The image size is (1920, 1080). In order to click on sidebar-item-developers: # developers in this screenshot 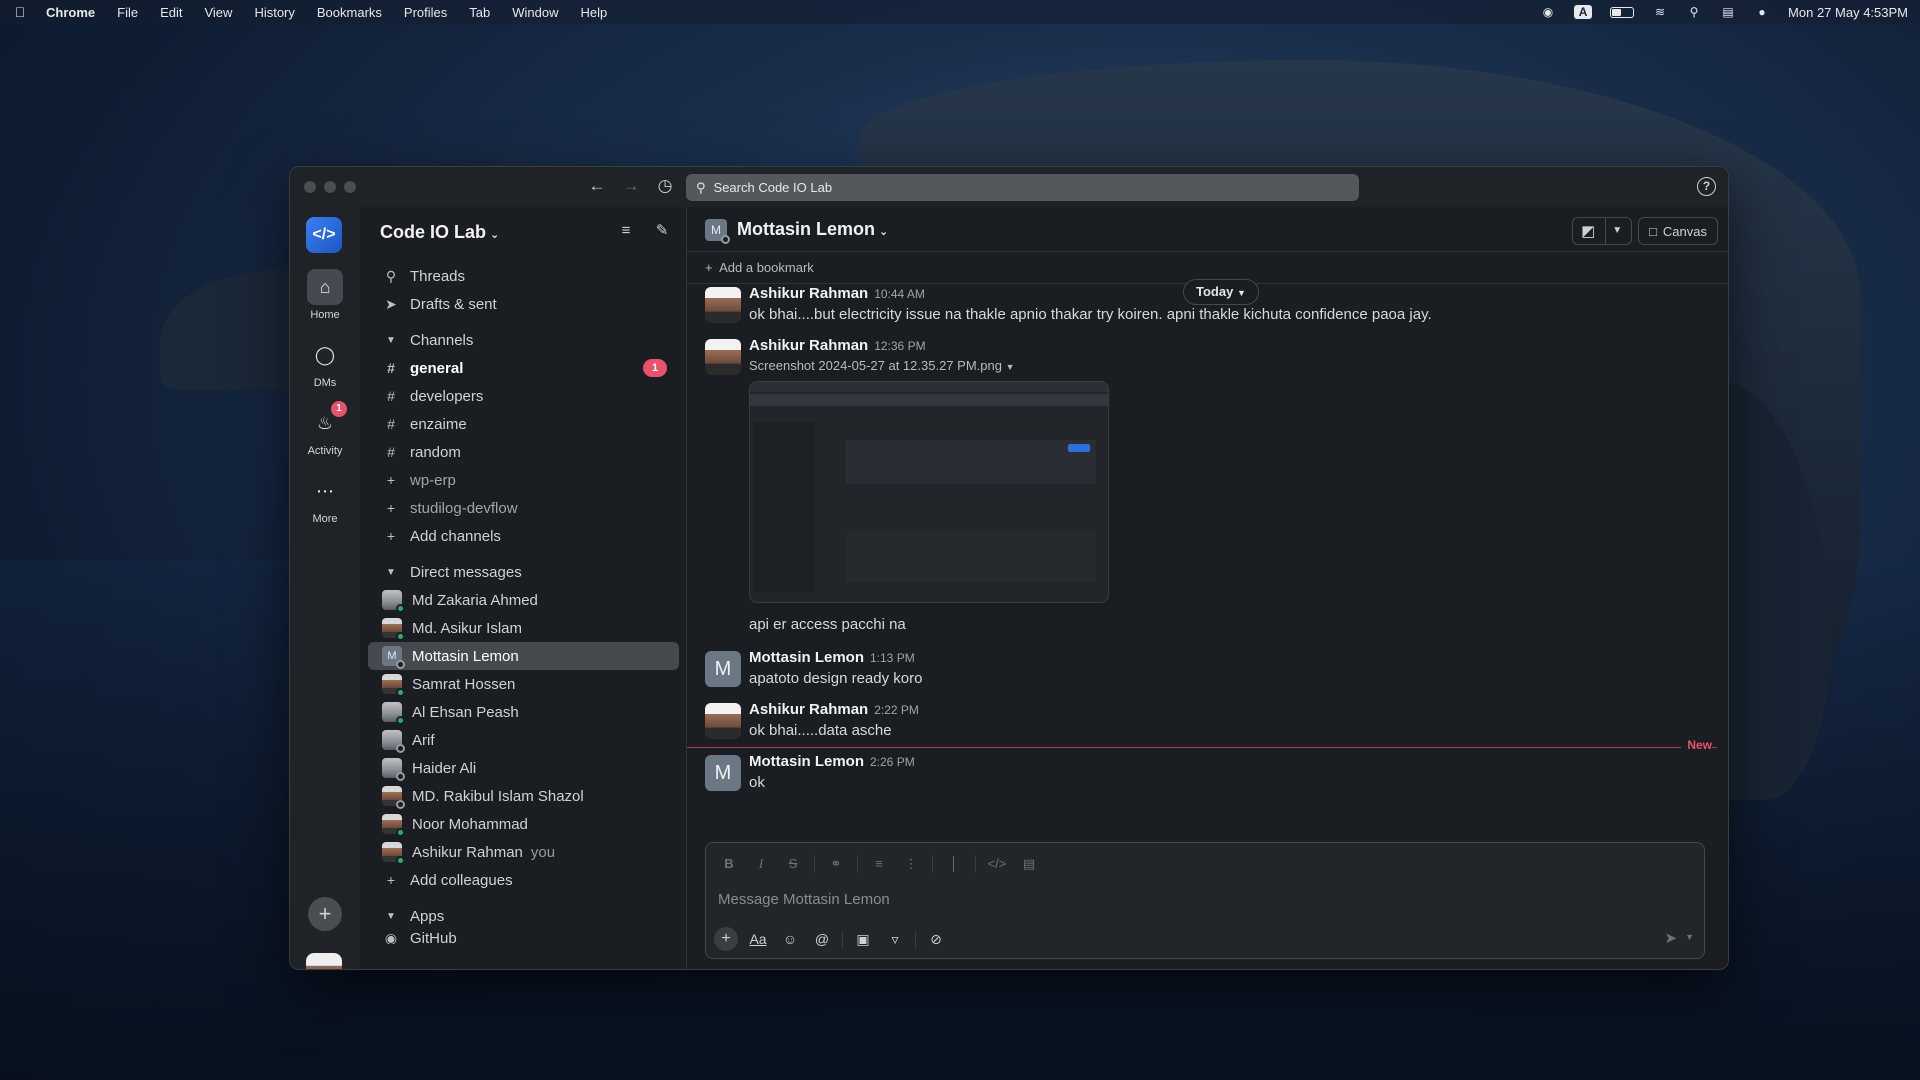, I will do `click(523, 396)`.